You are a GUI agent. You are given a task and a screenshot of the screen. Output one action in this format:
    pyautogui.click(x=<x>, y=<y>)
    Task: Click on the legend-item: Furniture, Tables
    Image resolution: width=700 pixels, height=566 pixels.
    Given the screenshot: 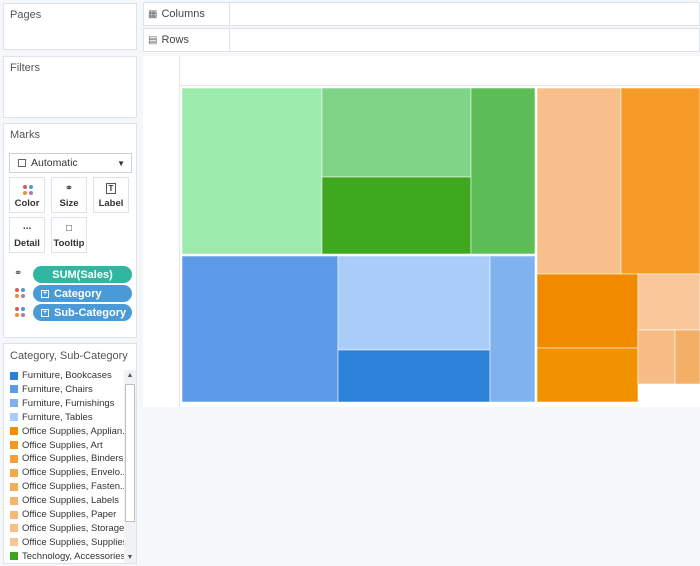 What is the action you would take?
    pyautogui.click(x=67, y=417)
    